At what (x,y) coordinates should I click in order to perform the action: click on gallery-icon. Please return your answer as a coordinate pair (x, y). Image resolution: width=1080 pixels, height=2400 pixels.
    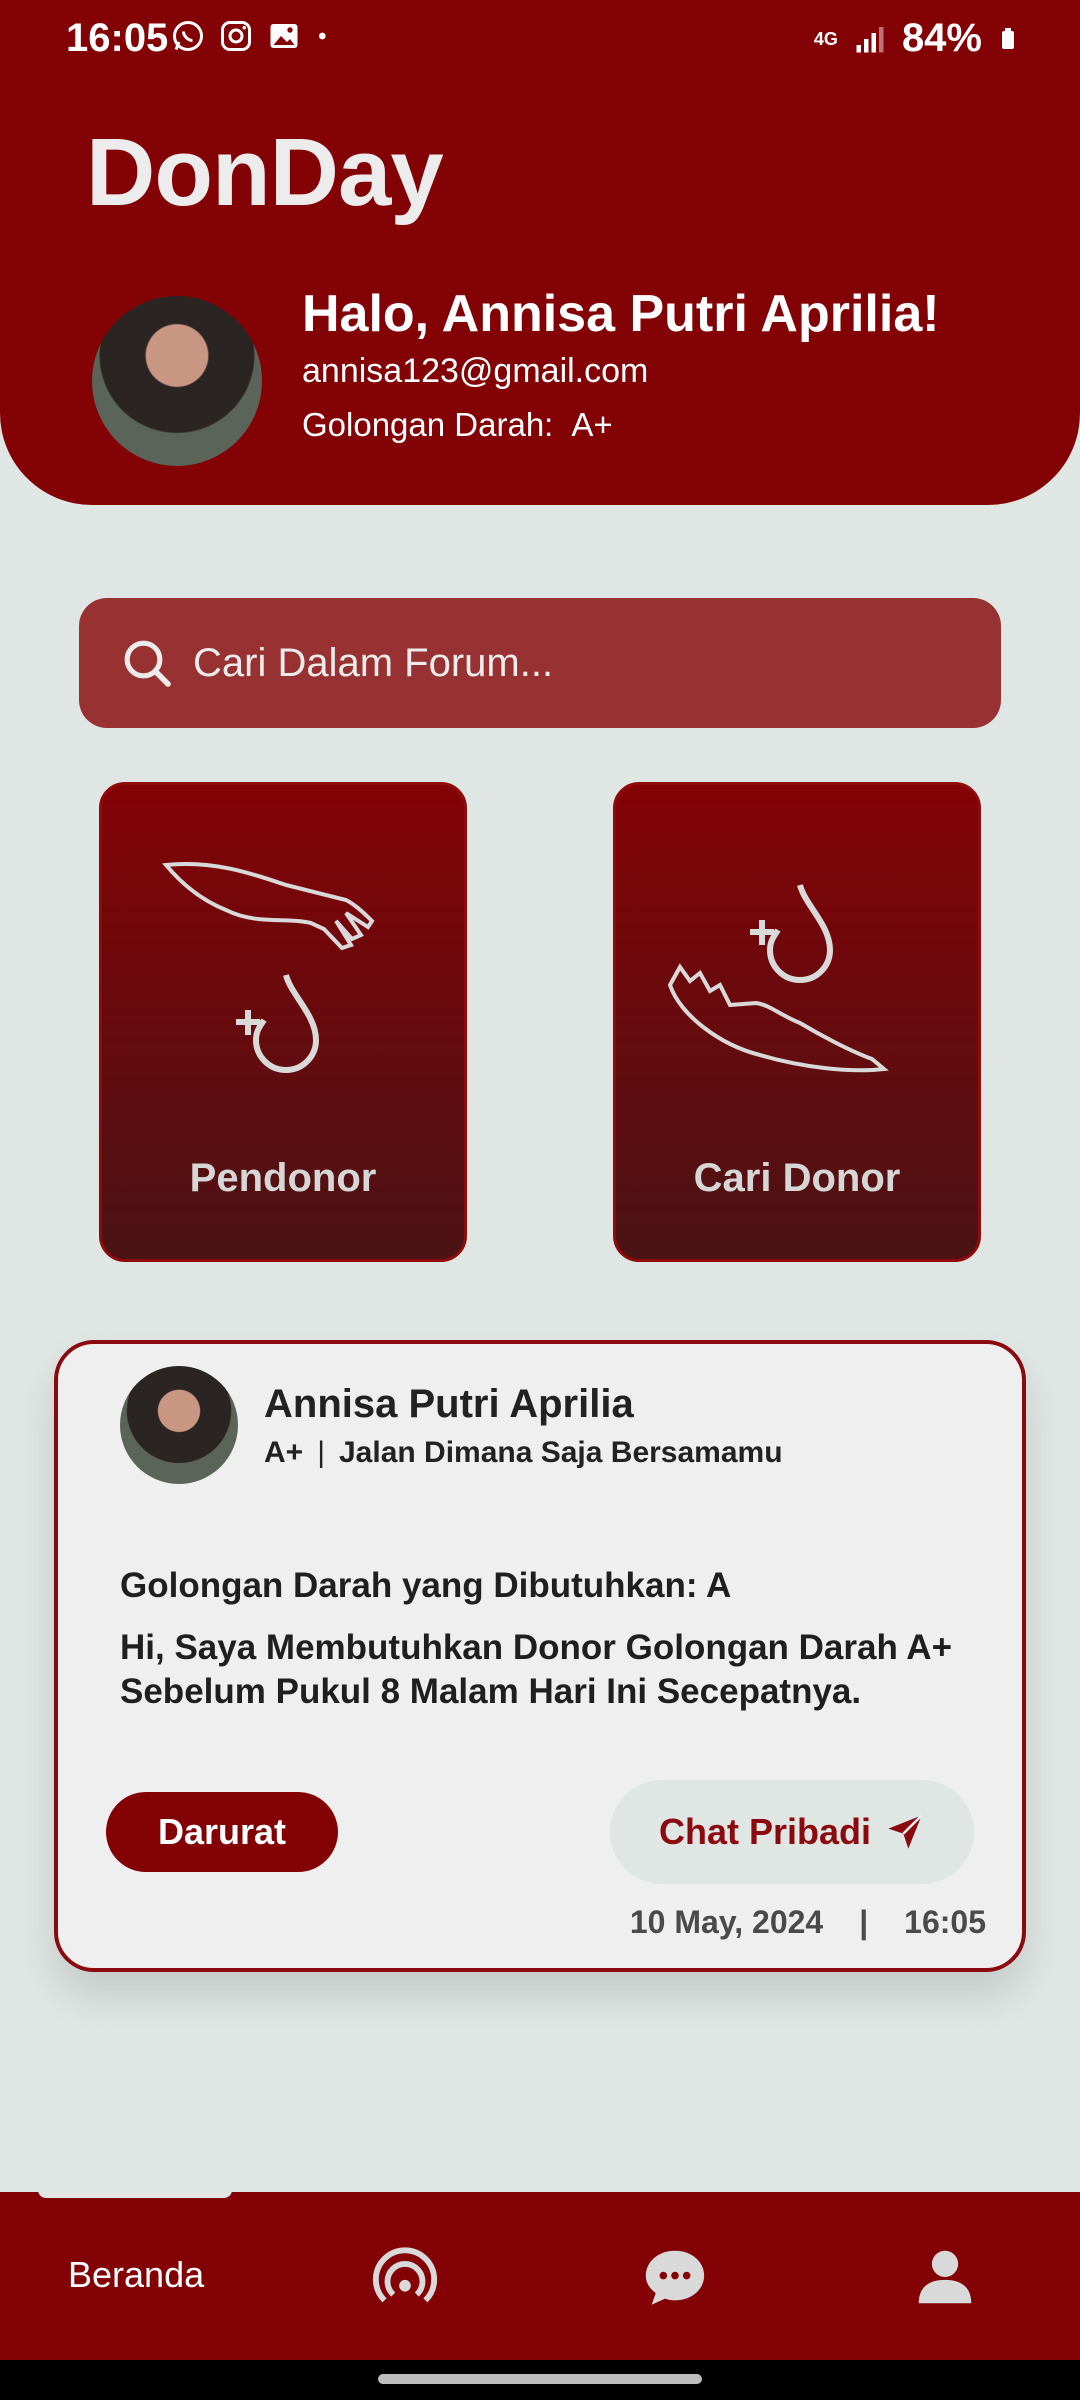
    Looking at the image, I should click on (284, 36).